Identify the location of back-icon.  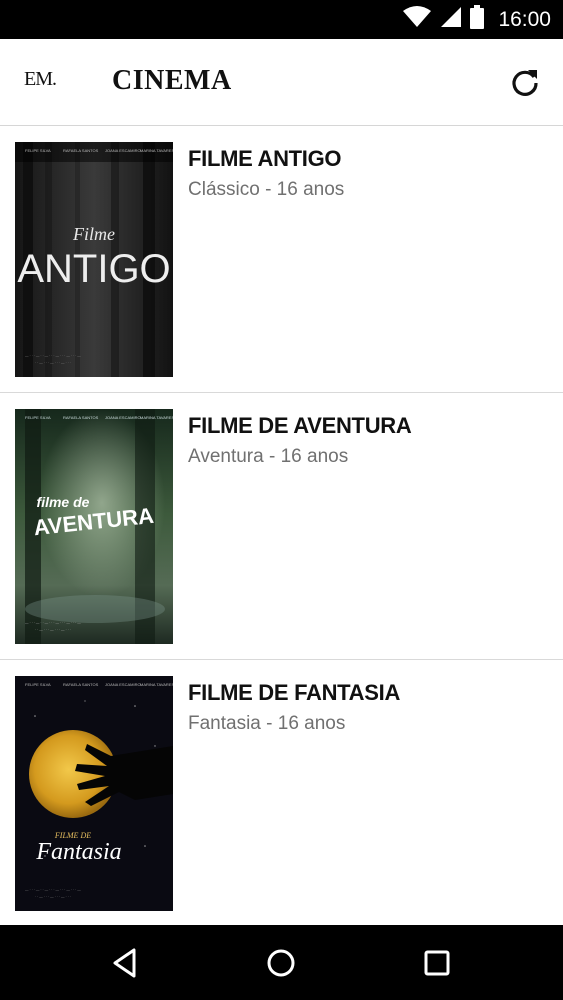
(124, 963).